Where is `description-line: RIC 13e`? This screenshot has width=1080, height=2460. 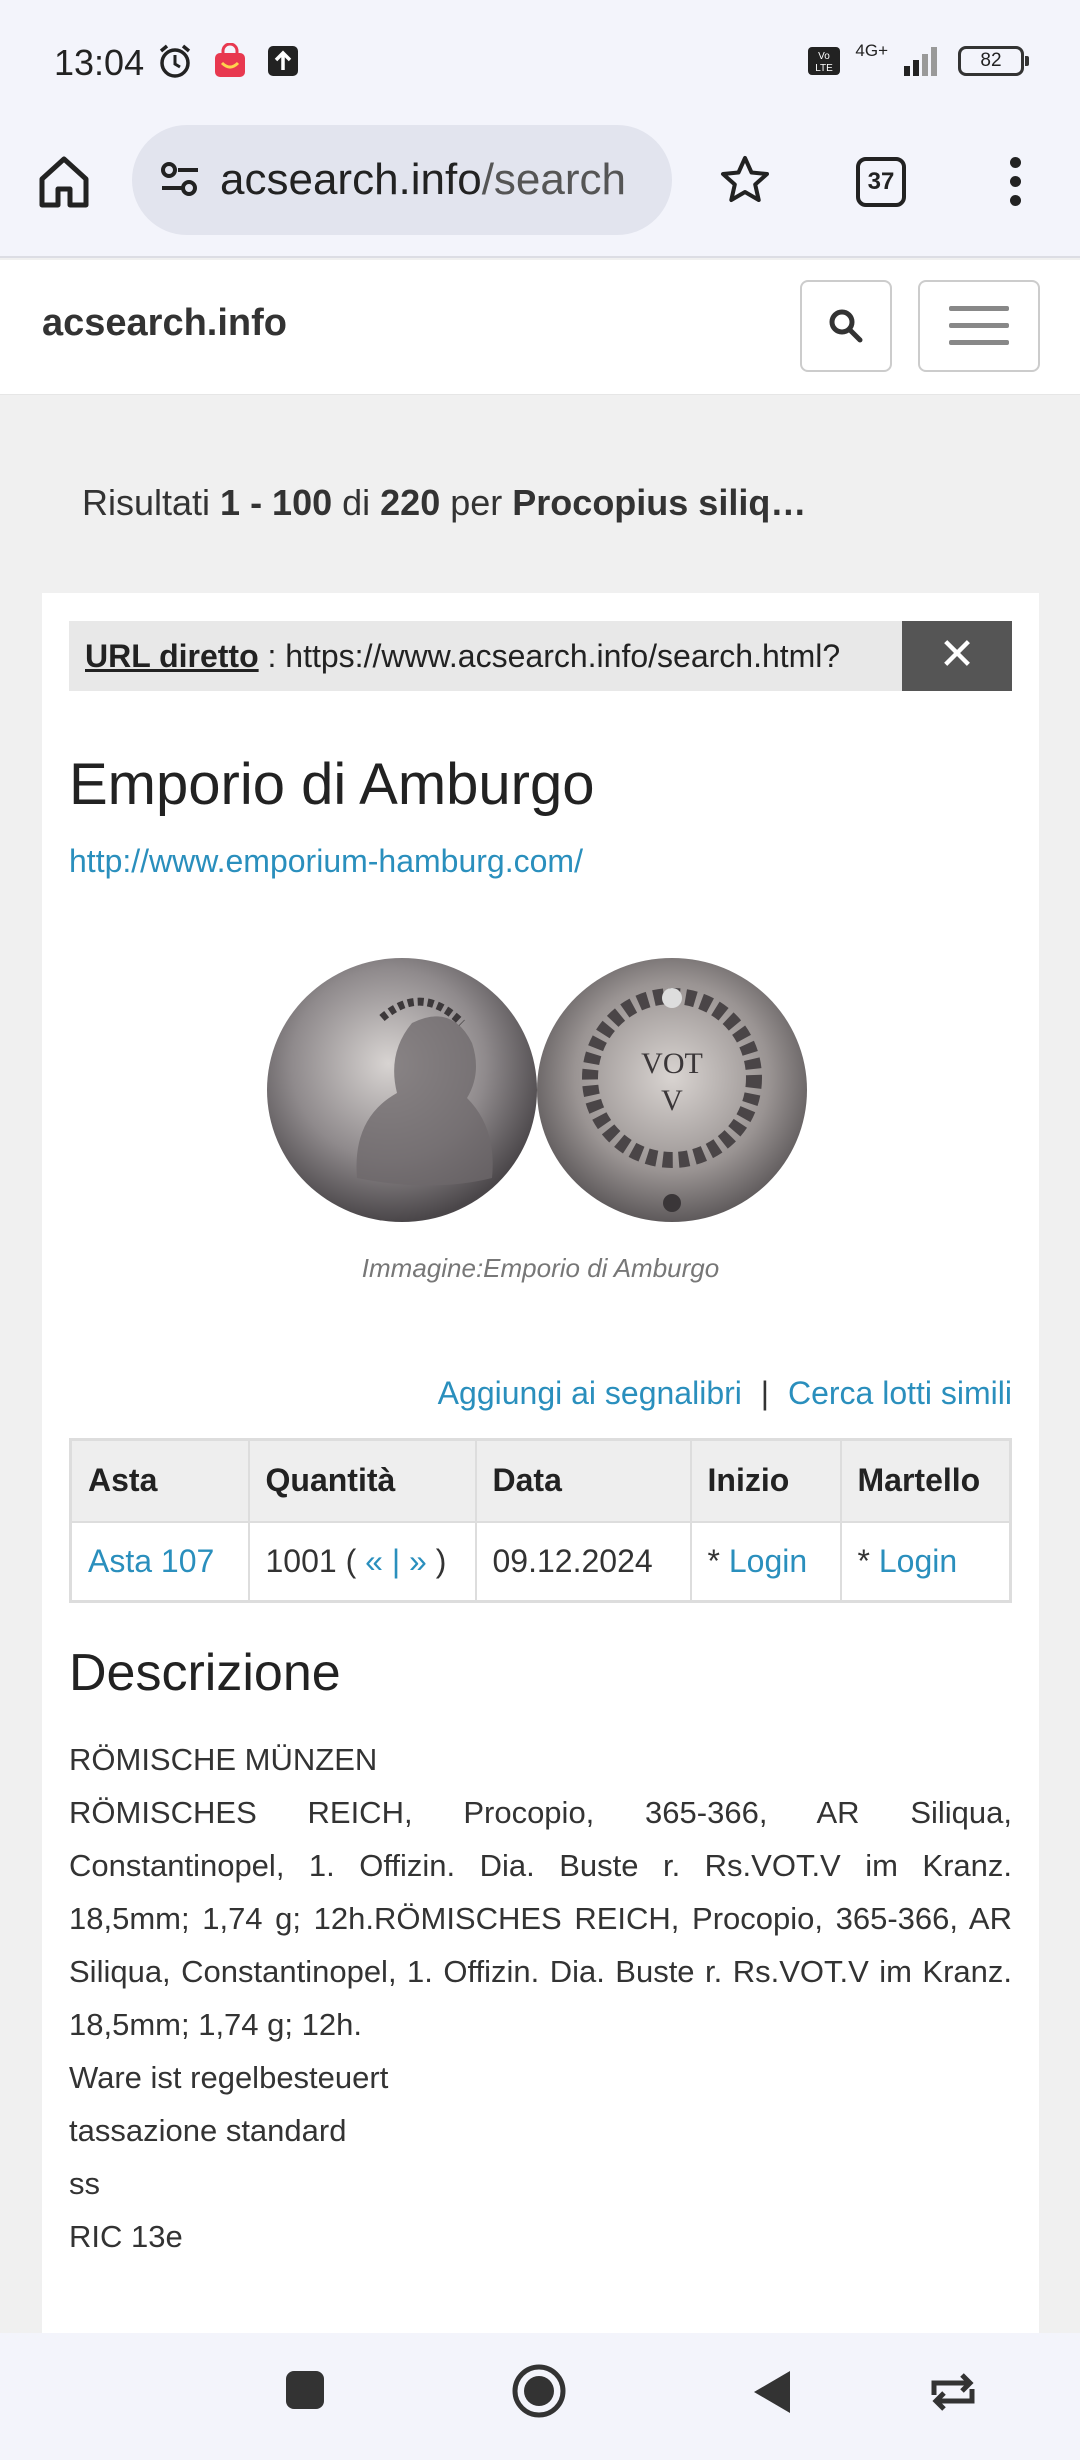
description-line: RIC 13e is located at coordinates (126, 2236).